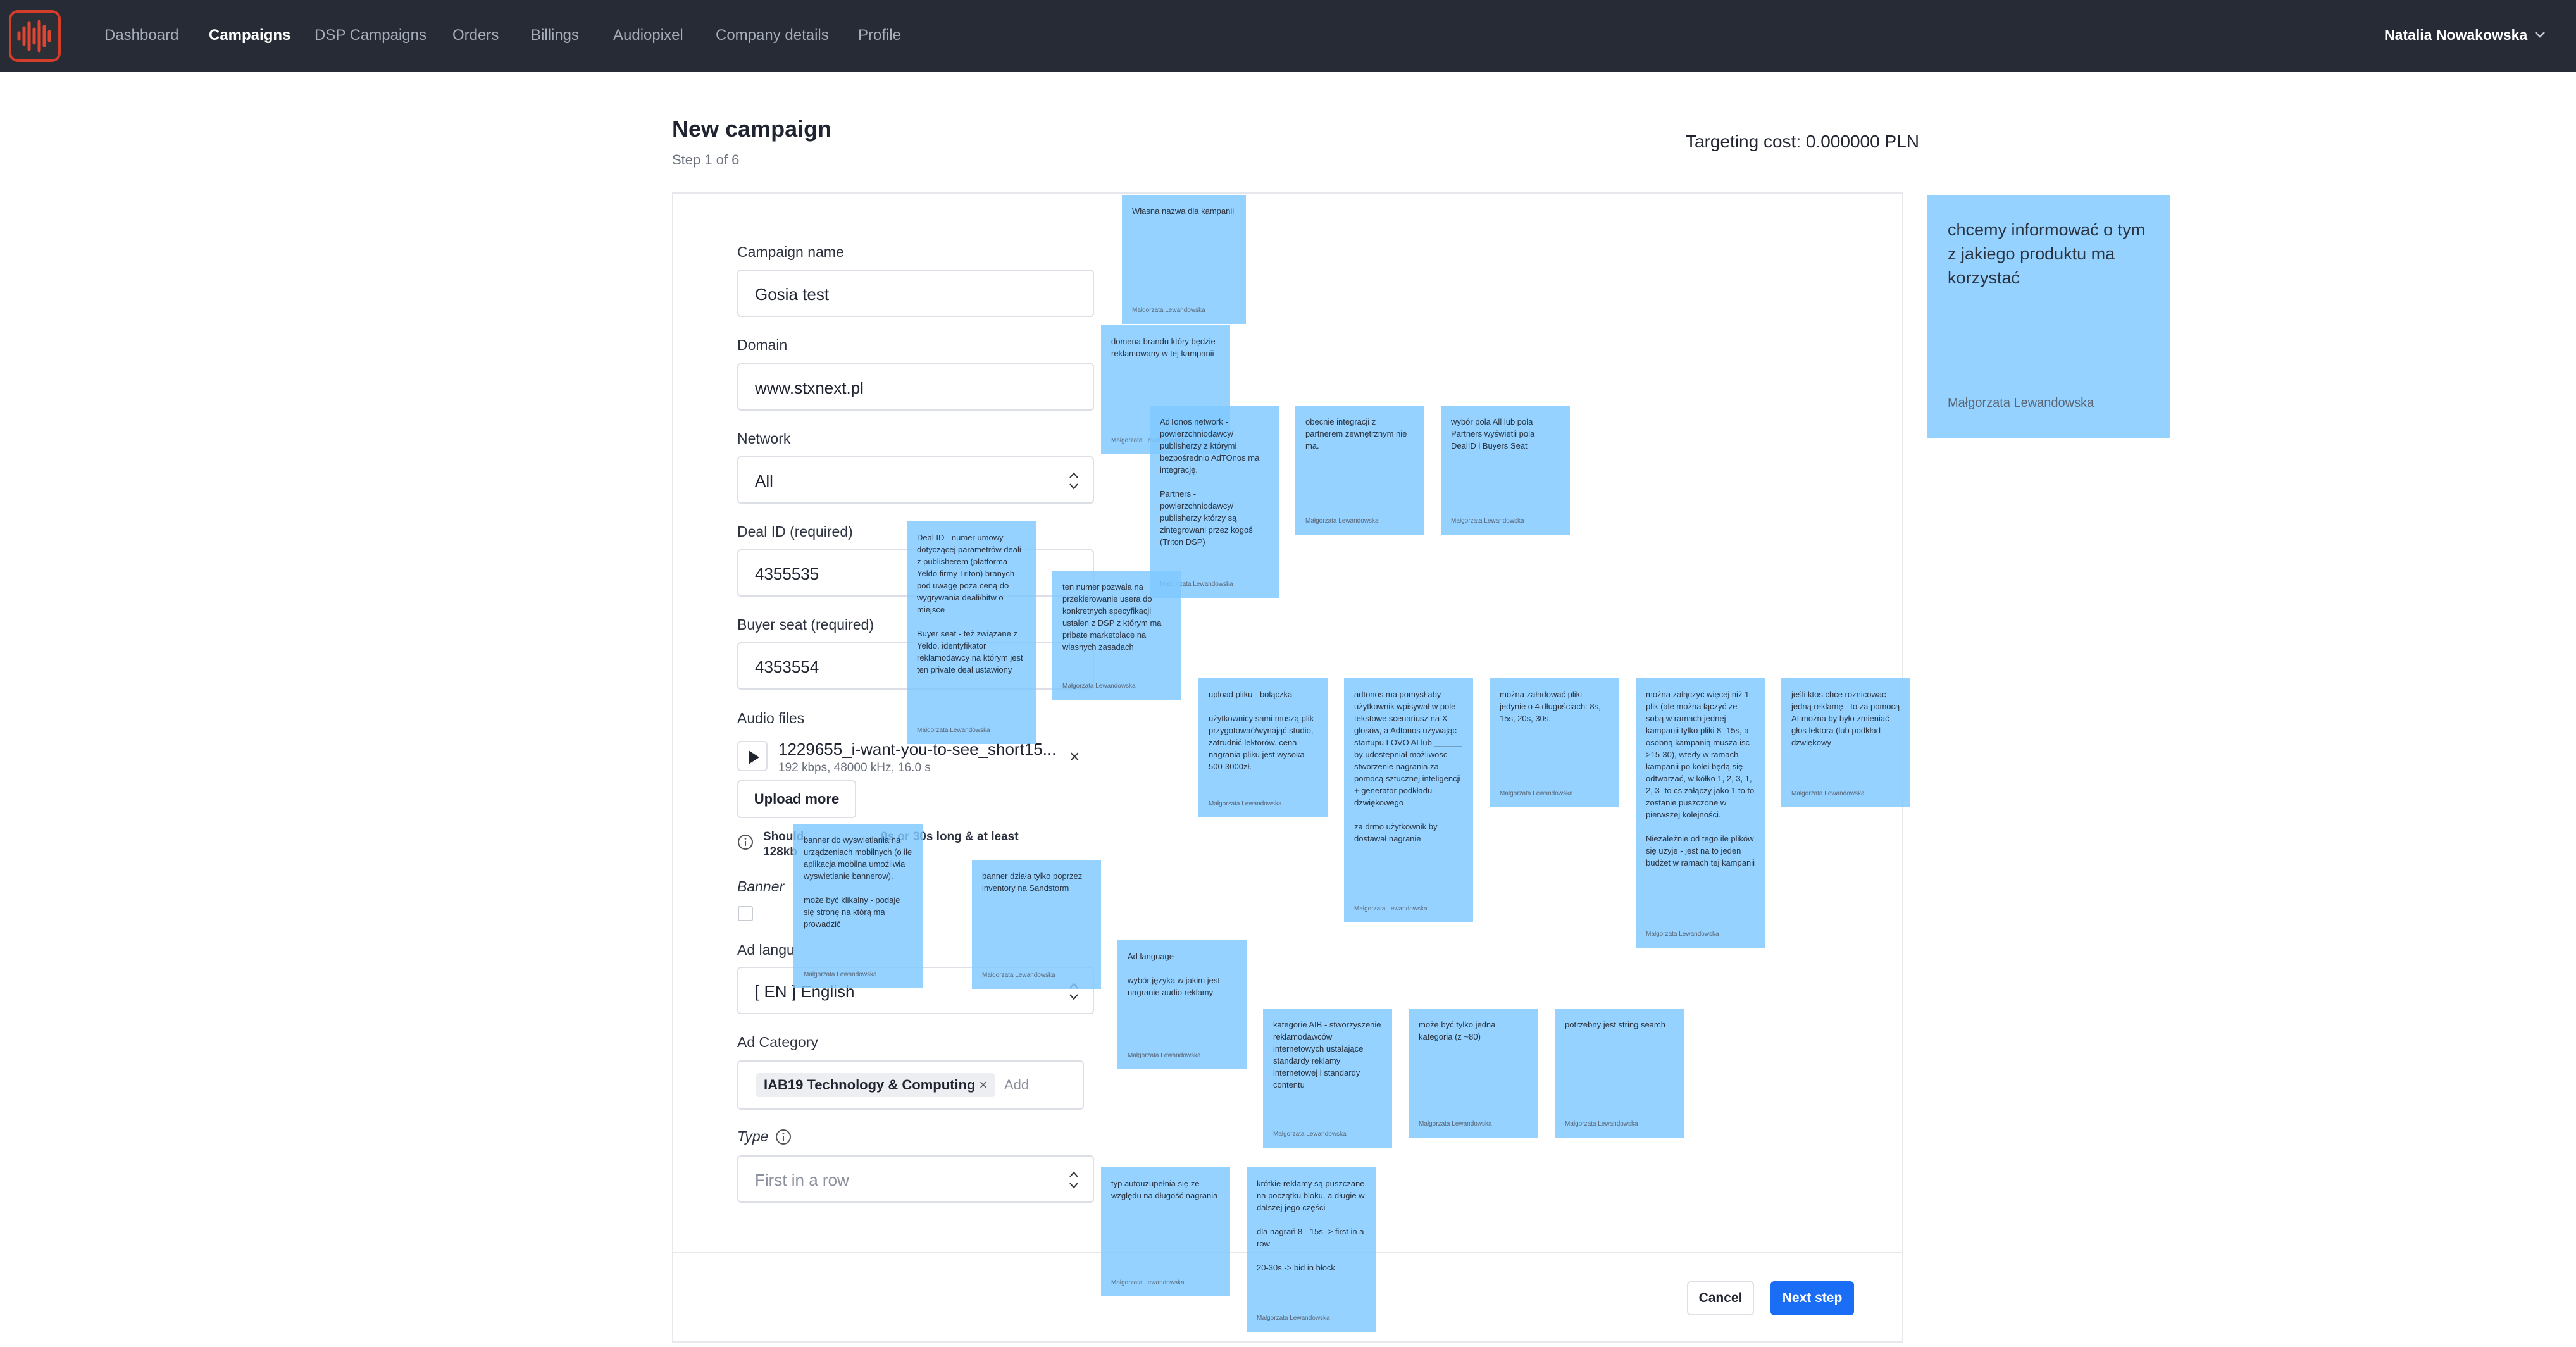 The width and height of the screenshot is (2576, 1347). What do you see at coordinates (773, 35) in the screenshot?
I see `nav-company-details: Company details` at bounding box center [773, 35].